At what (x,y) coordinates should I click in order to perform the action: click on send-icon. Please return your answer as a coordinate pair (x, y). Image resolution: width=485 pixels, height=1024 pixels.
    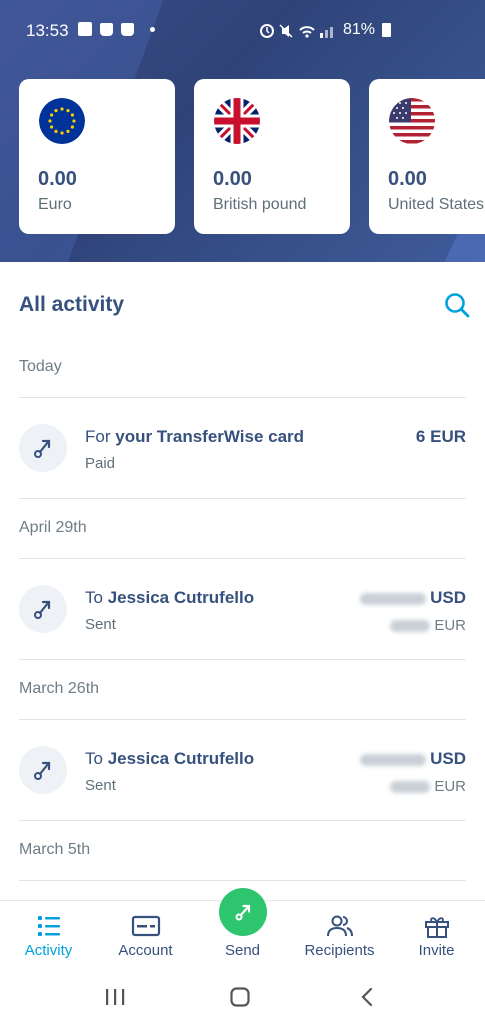
    Looking at the image, I should click on (242, 912).